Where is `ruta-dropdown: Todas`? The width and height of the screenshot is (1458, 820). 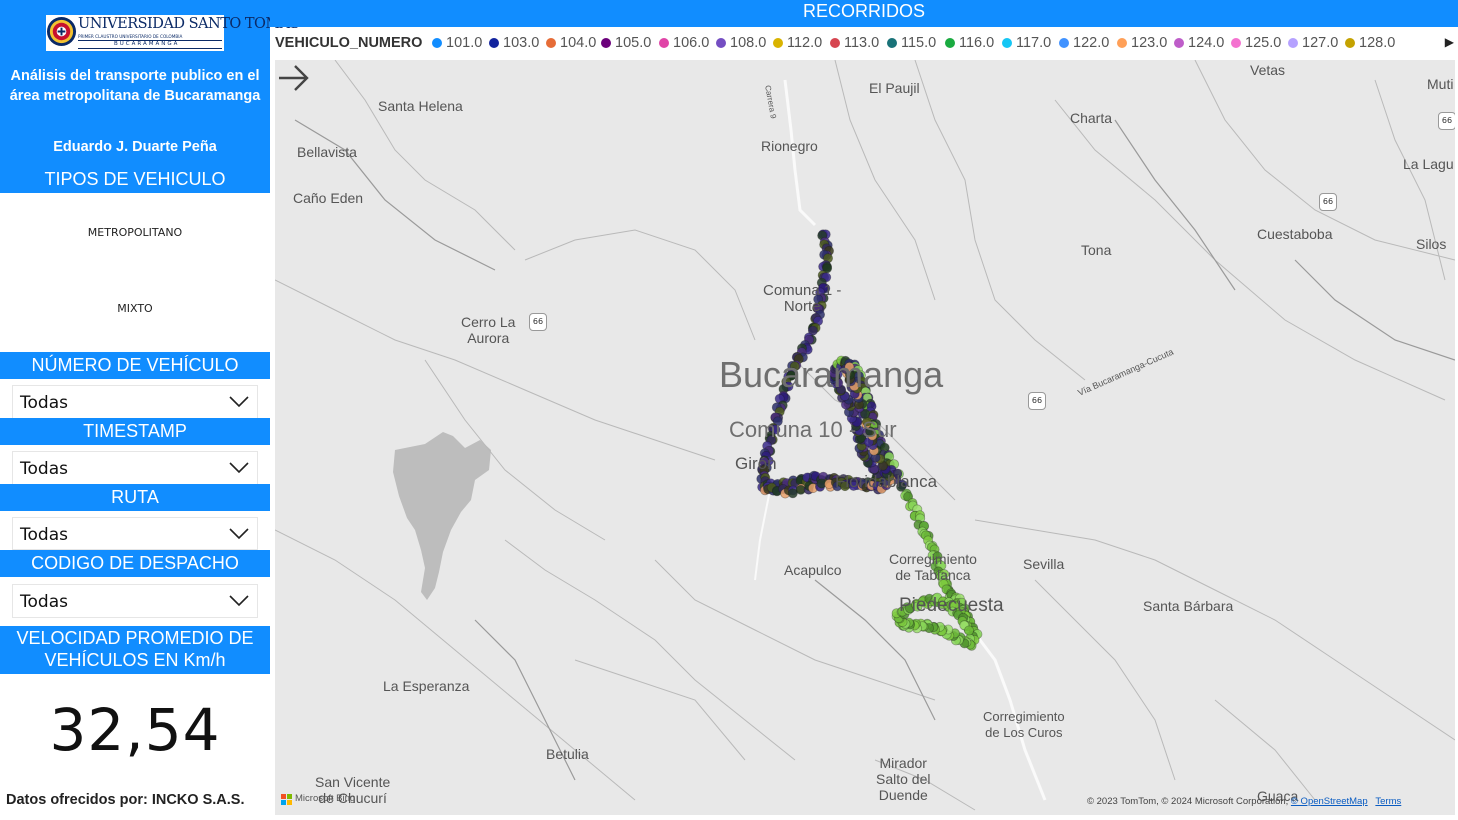 ruta-dropdown: Todas is located at coordinates (135, 533).